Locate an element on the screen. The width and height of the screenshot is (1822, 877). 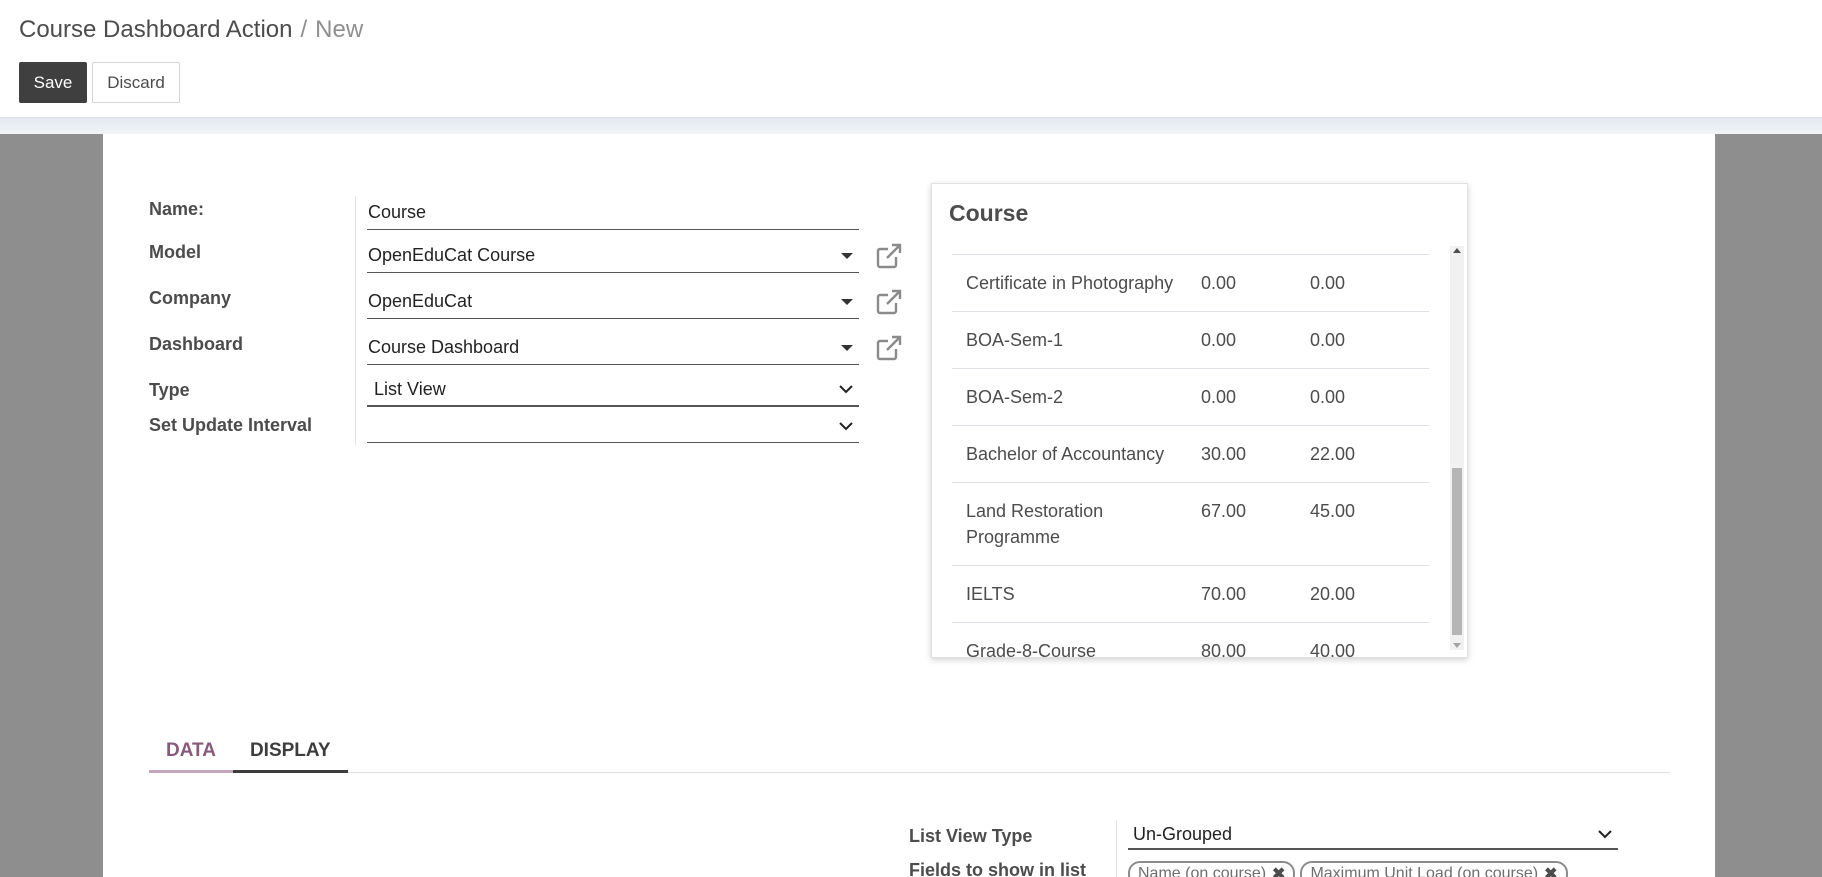
tag-label: Maximum Unit Load (on course) is located at coordinates (1424, 871).